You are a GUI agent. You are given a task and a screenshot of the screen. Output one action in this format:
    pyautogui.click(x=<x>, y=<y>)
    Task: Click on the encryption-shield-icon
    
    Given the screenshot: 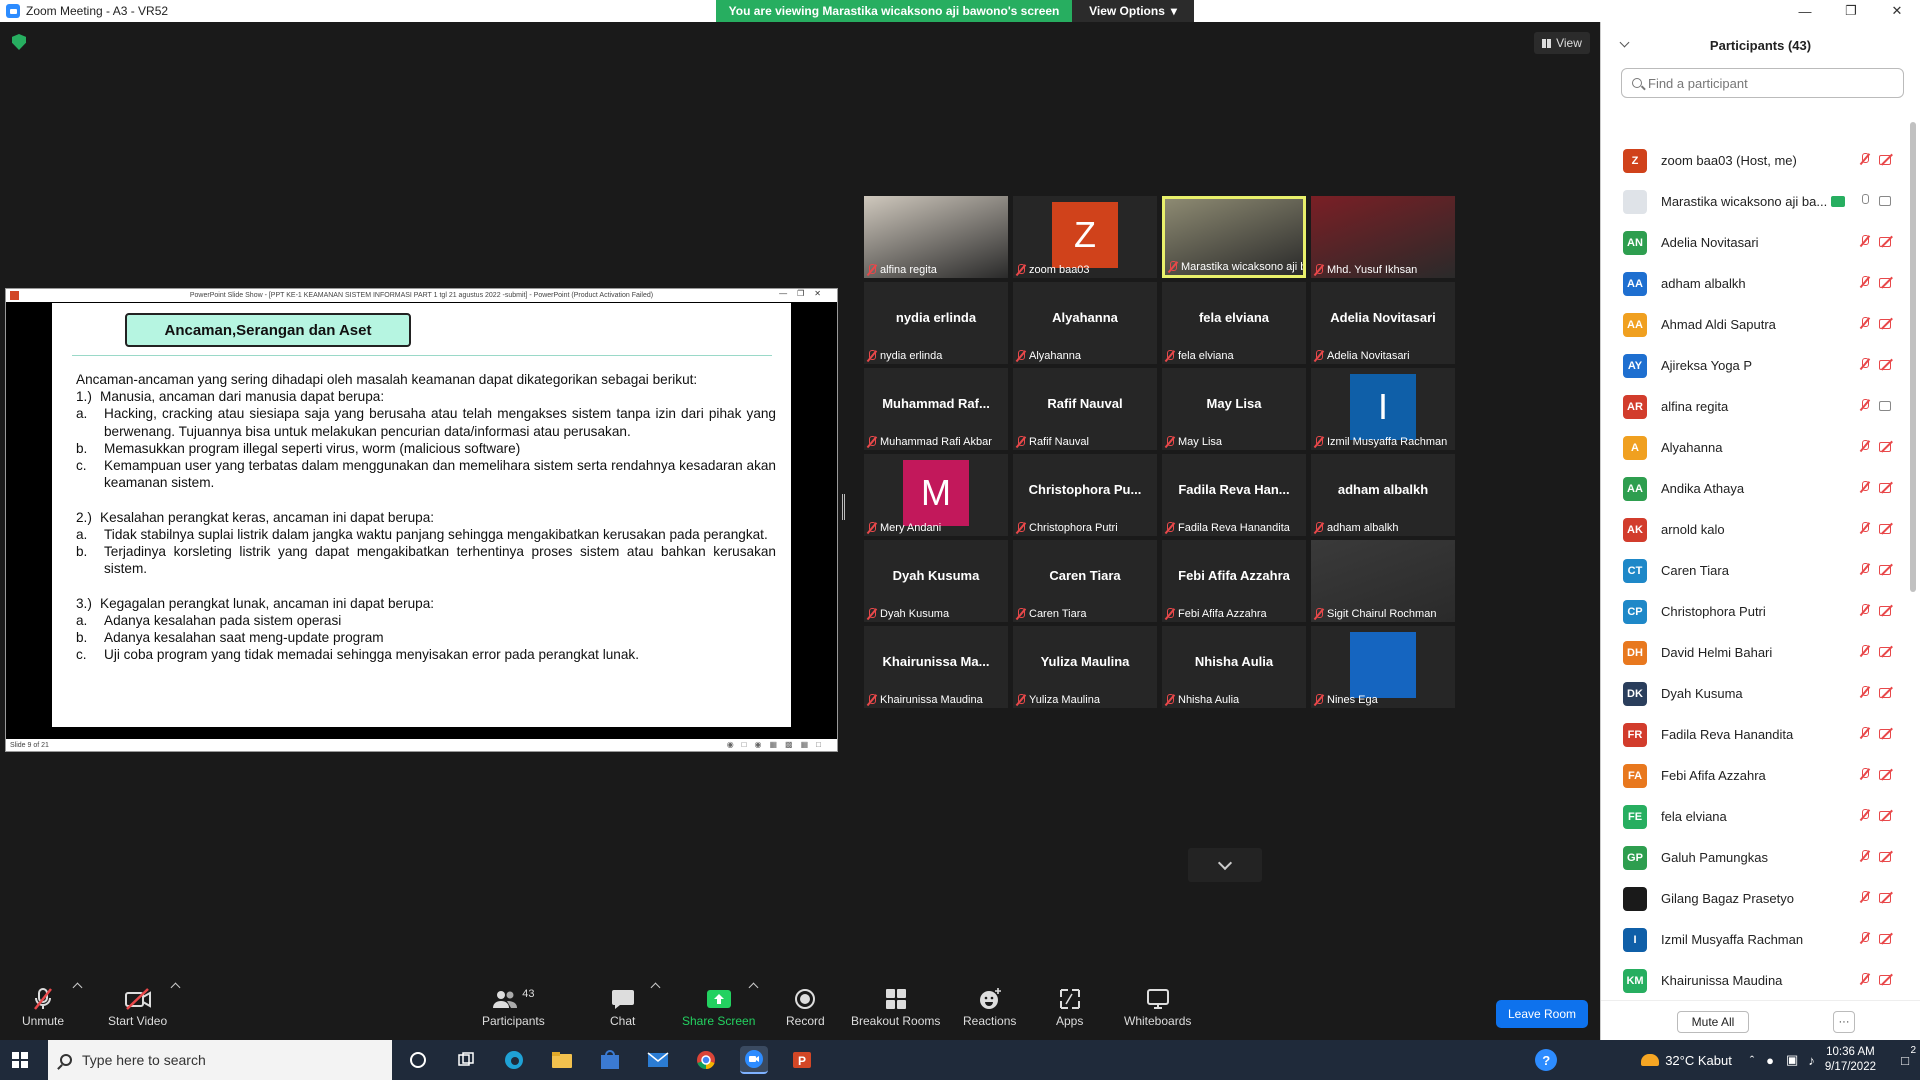 What is the action you would take?
    pyautogui.click(x=19, y=42)
    